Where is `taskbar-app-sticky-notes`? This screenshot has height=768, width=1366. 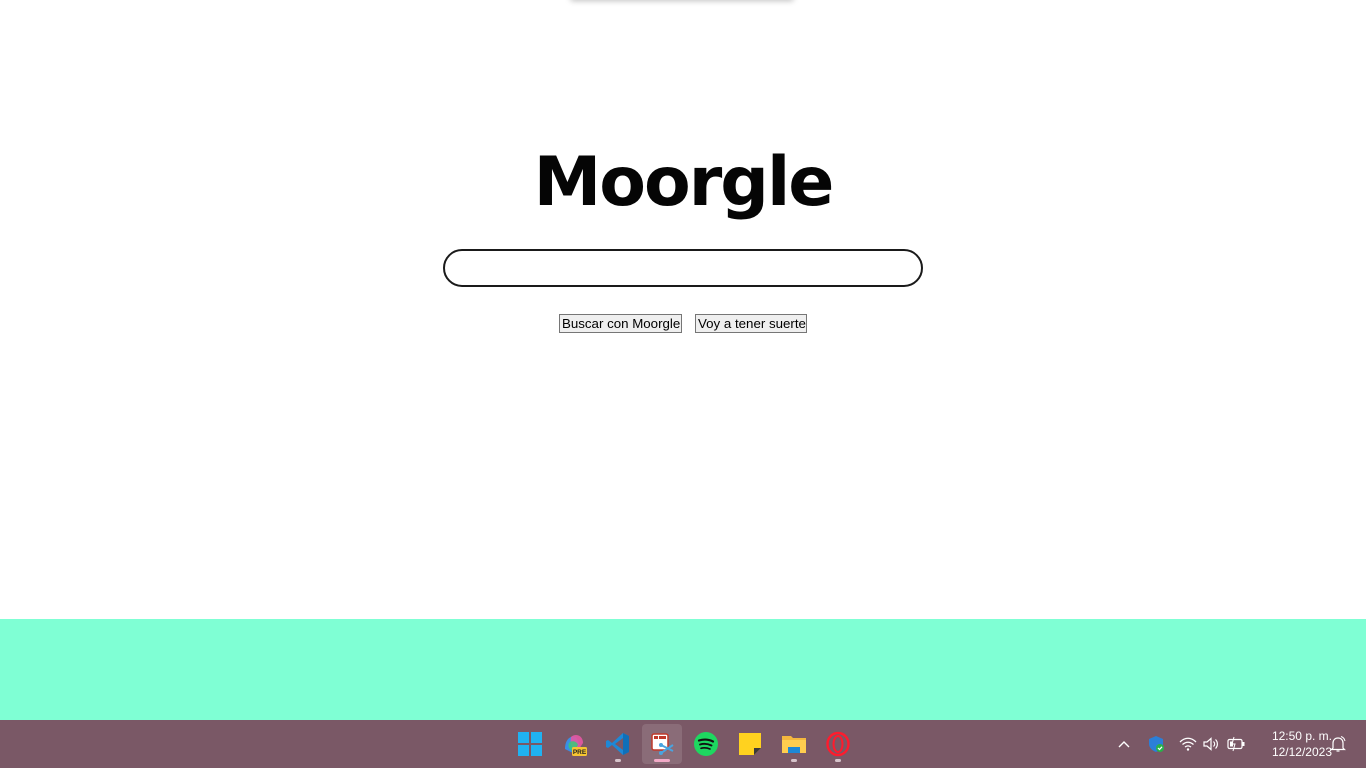 taskbar-app-sticky-notes is located at coordinates (750, 744).